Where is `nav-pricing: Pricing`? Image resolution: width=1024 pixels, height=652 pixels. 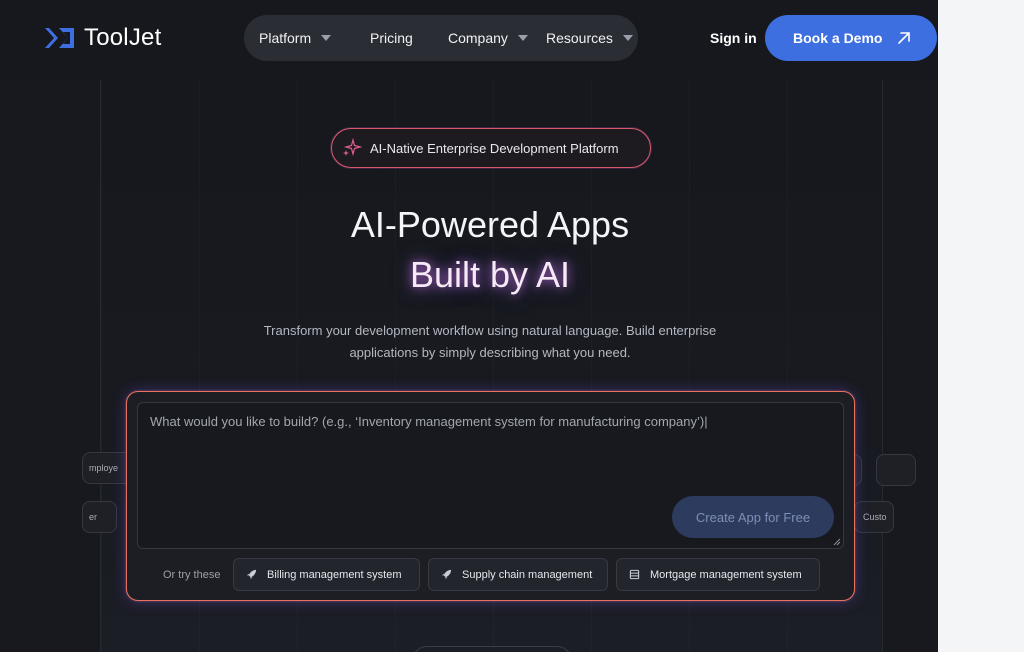
nav-pricing: Pricing is located at coordinates (391, 38).